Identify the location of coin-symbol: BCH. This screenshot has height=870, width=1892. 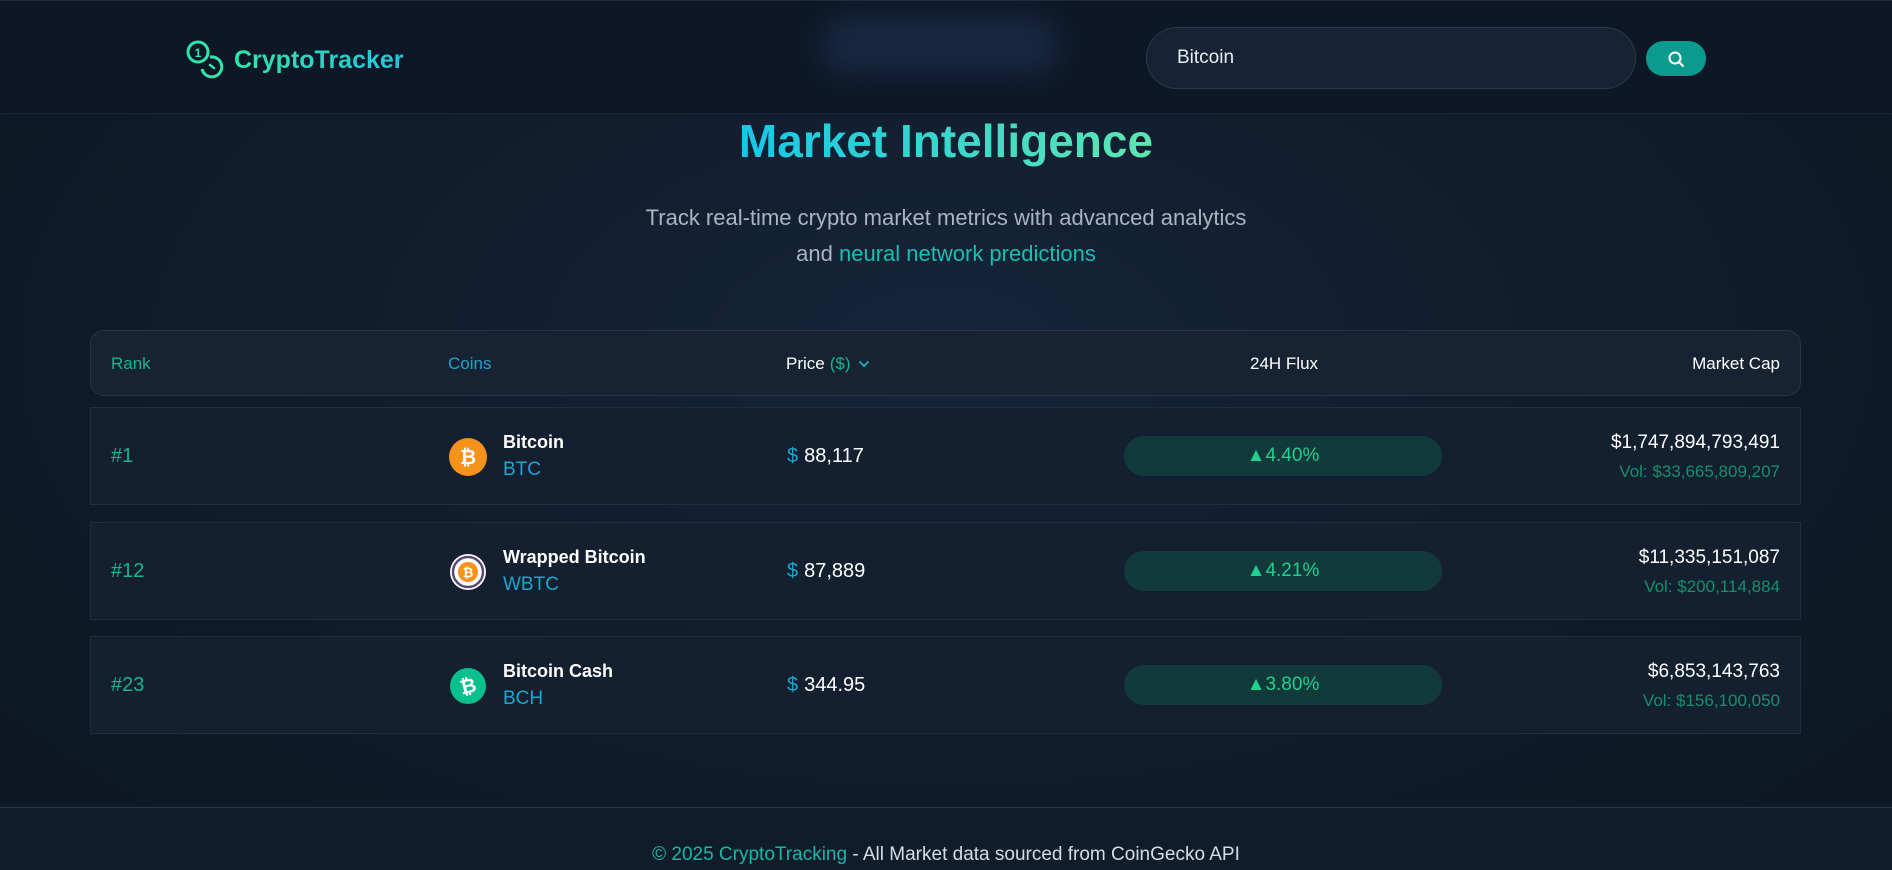
(523, 698).